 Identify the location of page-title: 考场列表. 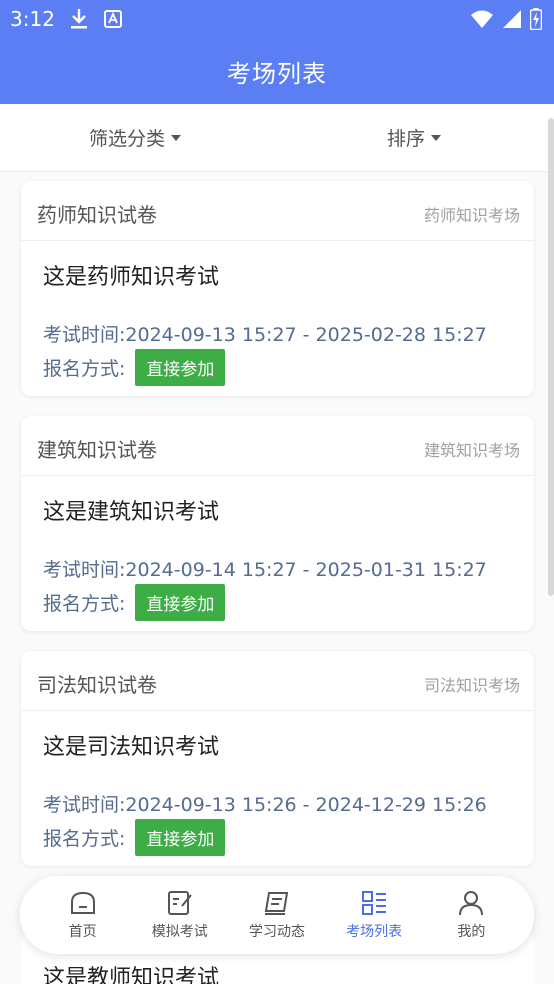
(277, 73).